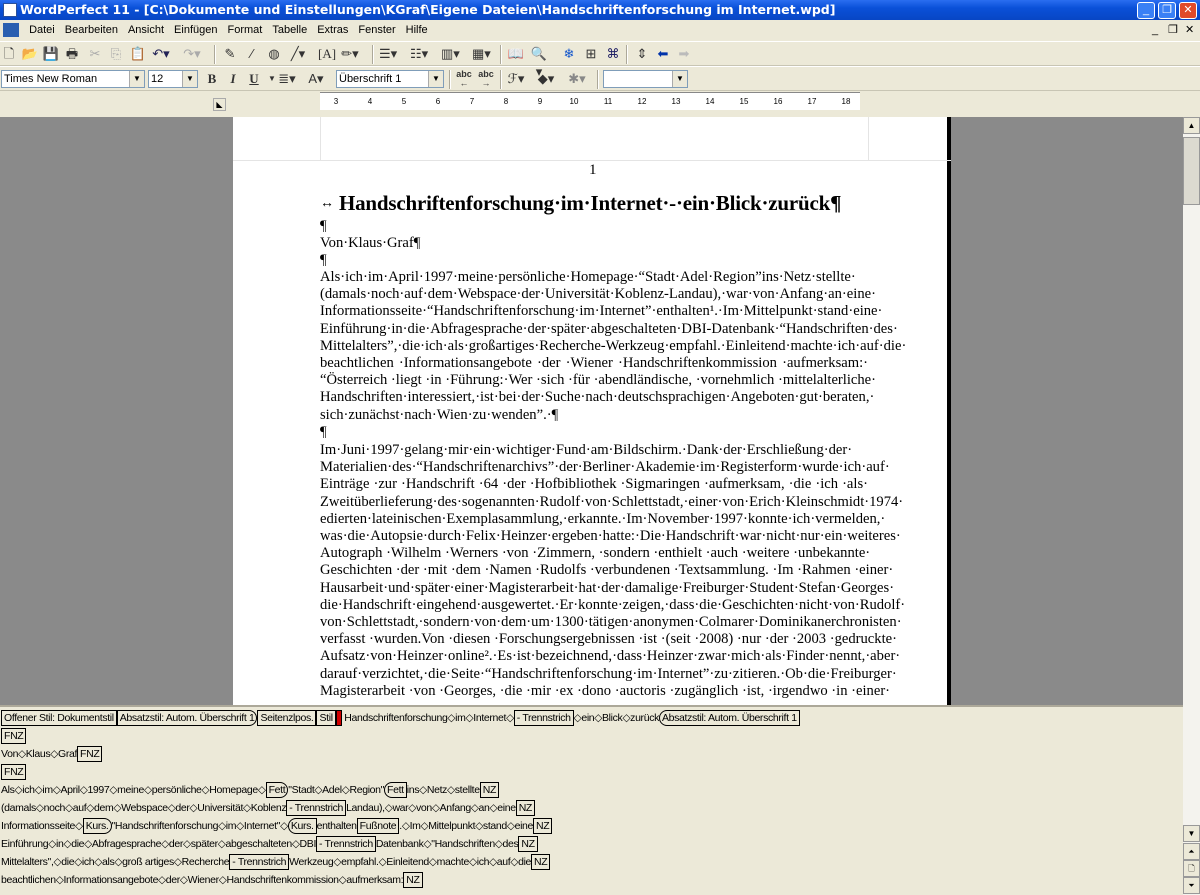 The height and width of the screenshot is (895, 1200). Describe the element at coordinates (326, 718) in the screenshot. I see `format-code: Stil` at that location.